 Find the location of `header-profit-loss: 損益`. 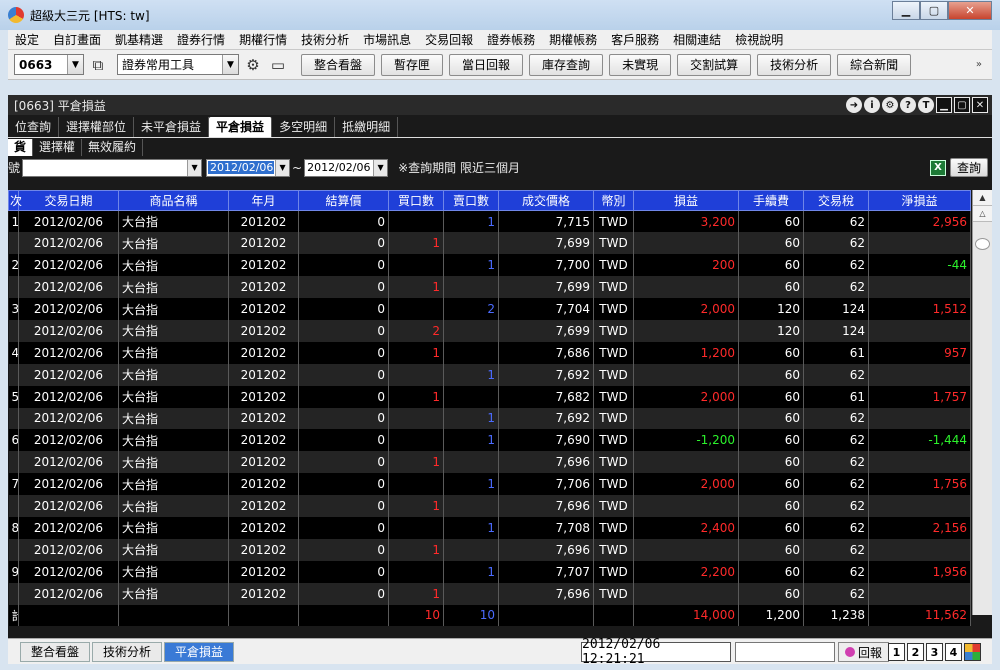

header-profit-loss: 損益 is located at coordinates (686, 200).